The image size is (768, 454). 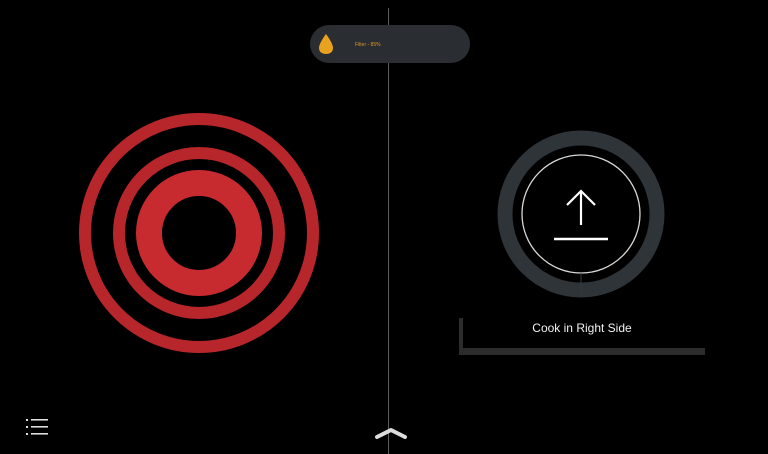 What do you see at coordinates (388, 231) in the screenshot?
I see `zone-divider` at bounding box center [388, 231].